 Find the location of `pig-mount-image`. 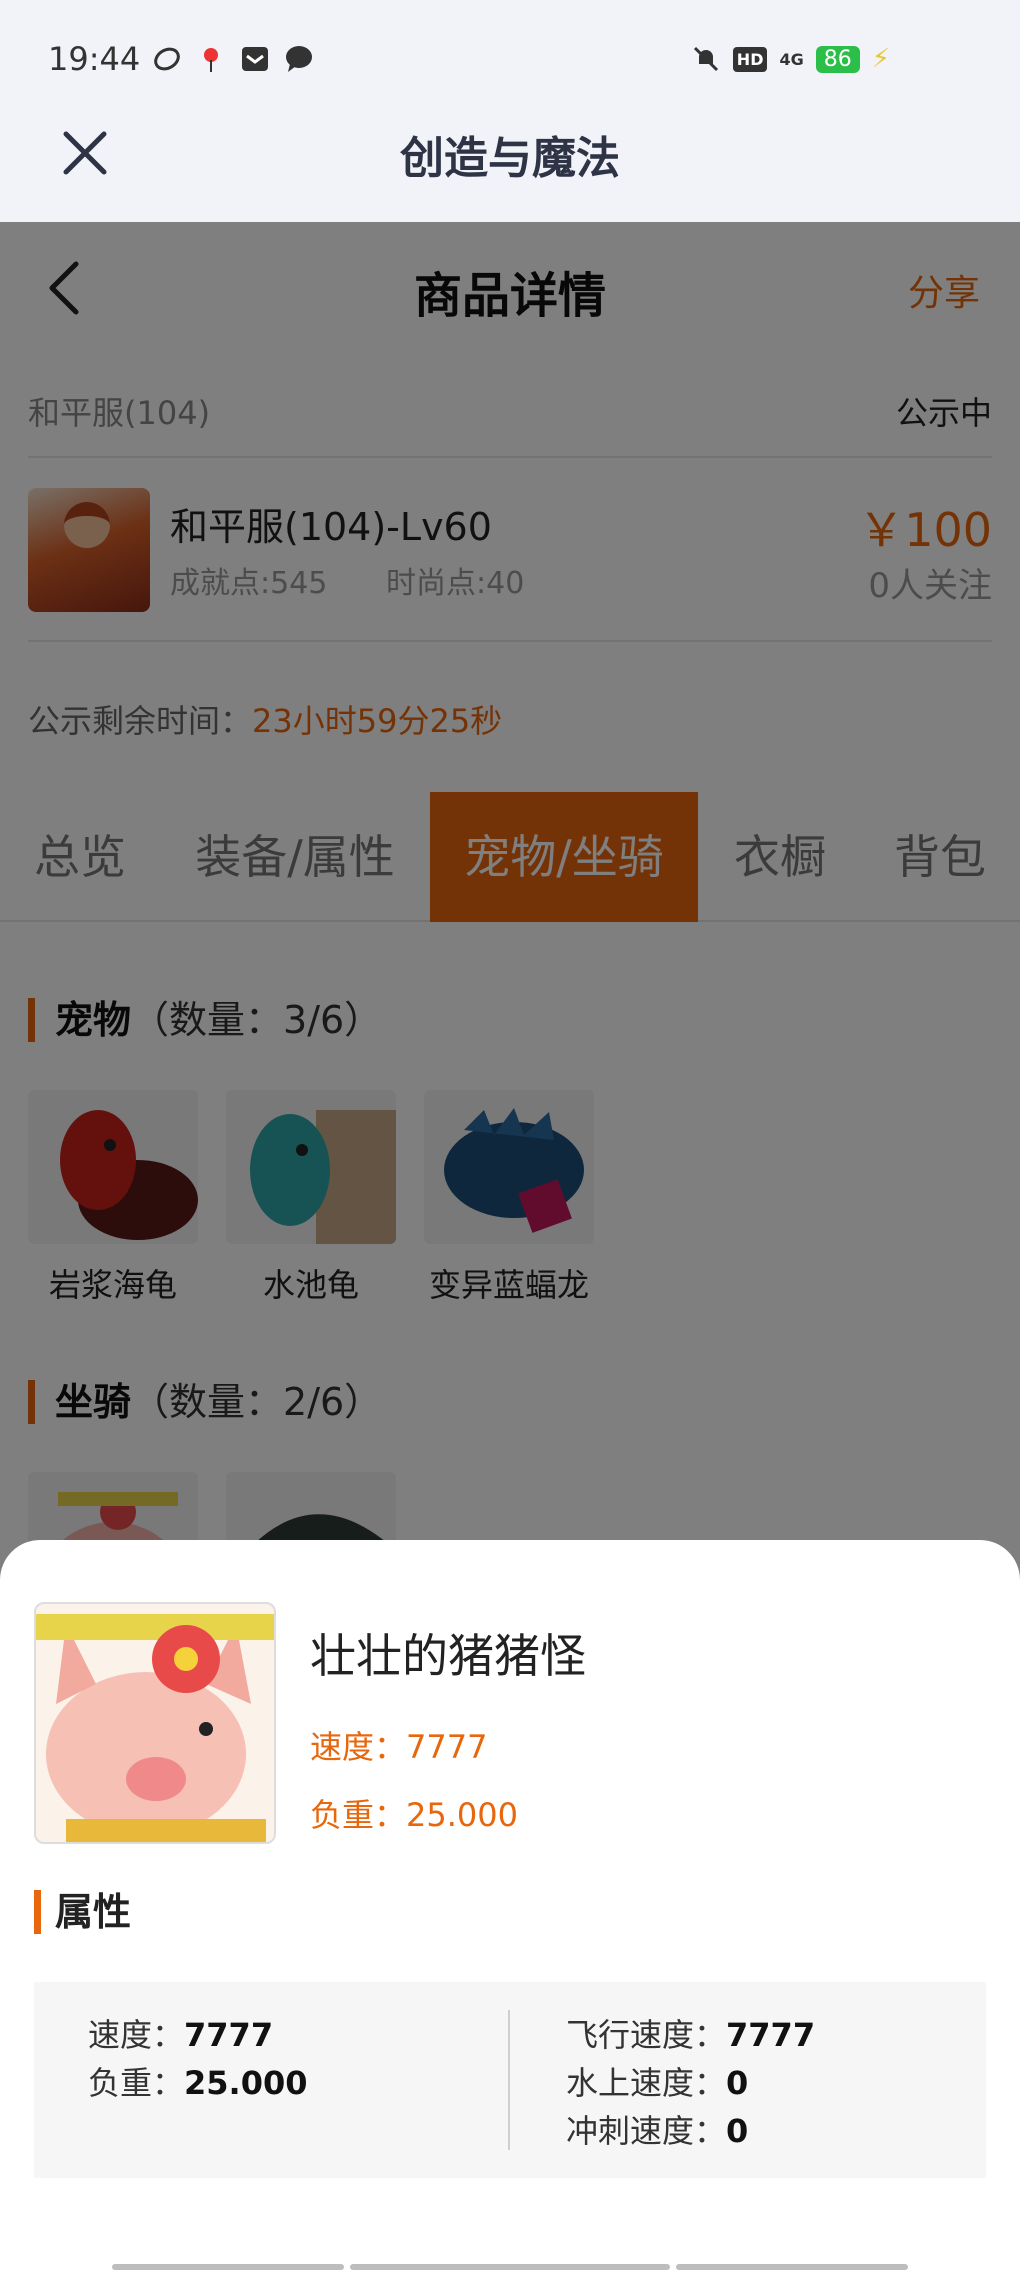

pig-mount-image is located at coordinates (155, 1723).